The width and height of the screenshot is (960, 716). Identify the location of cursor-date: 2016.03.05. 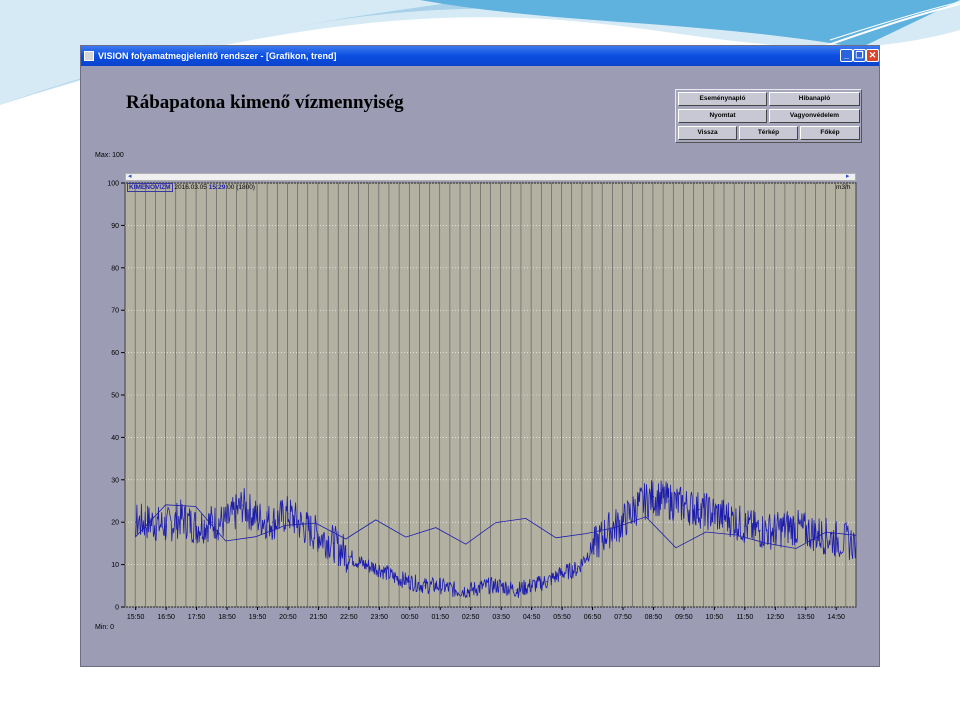
(190, 187).